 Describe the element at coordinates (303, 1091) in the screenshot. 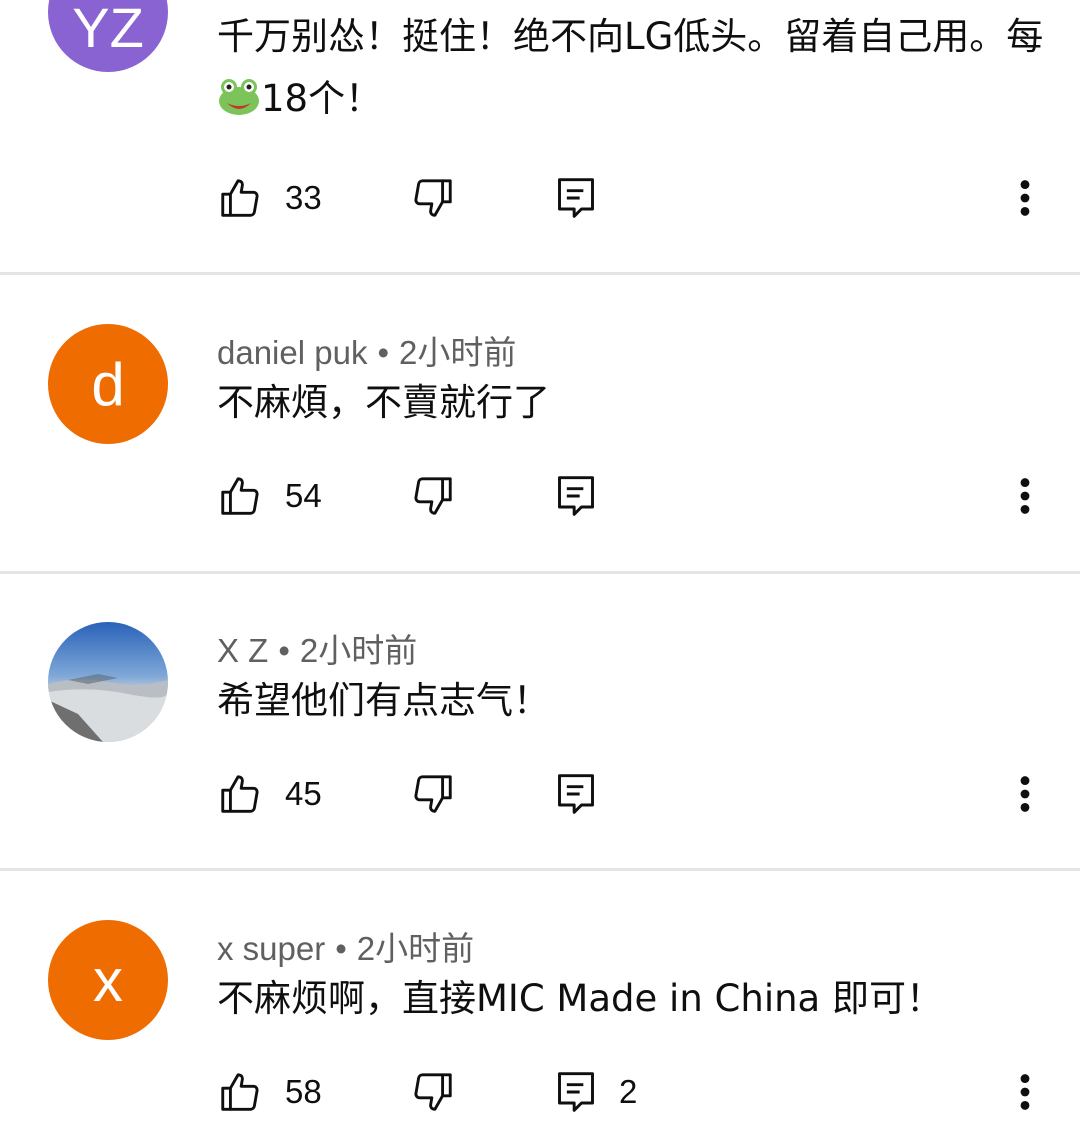

I see `like-count: 58` at that location.